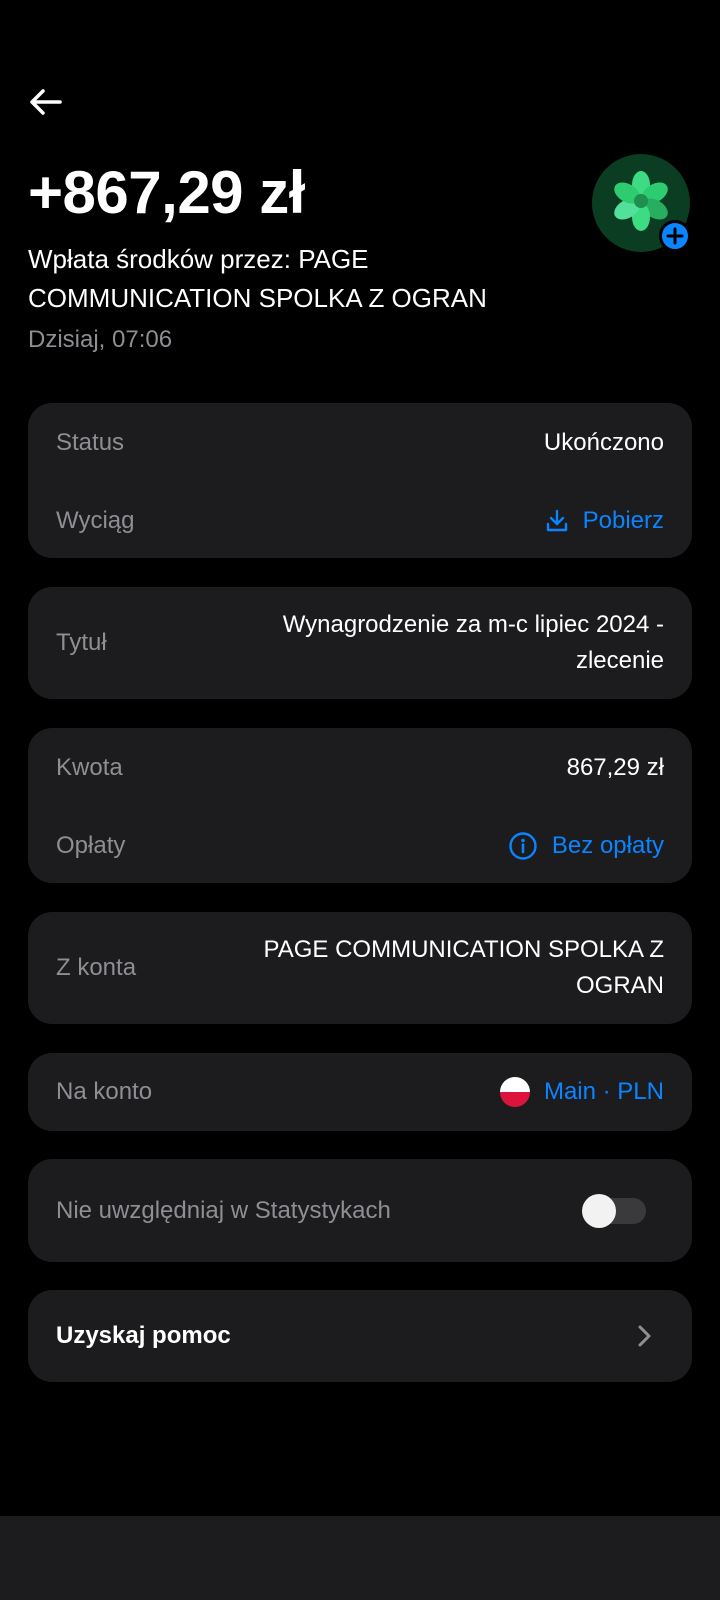  What do you see at coordinates (104, 1091) in the screenshot?
I see `to-account-label: Na konto` at bounding box center [104, 1091].